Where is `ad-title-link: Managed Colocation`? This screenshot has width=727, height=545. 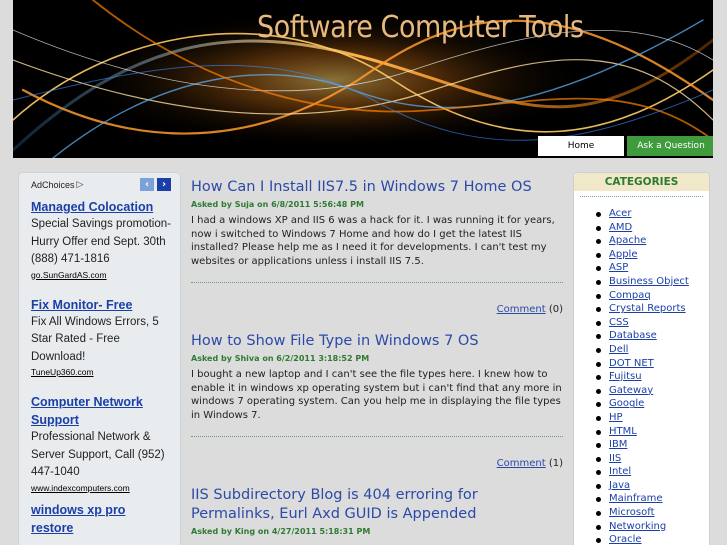 ad-title-link: Managed Colocation is located at coordinates (101, 207).